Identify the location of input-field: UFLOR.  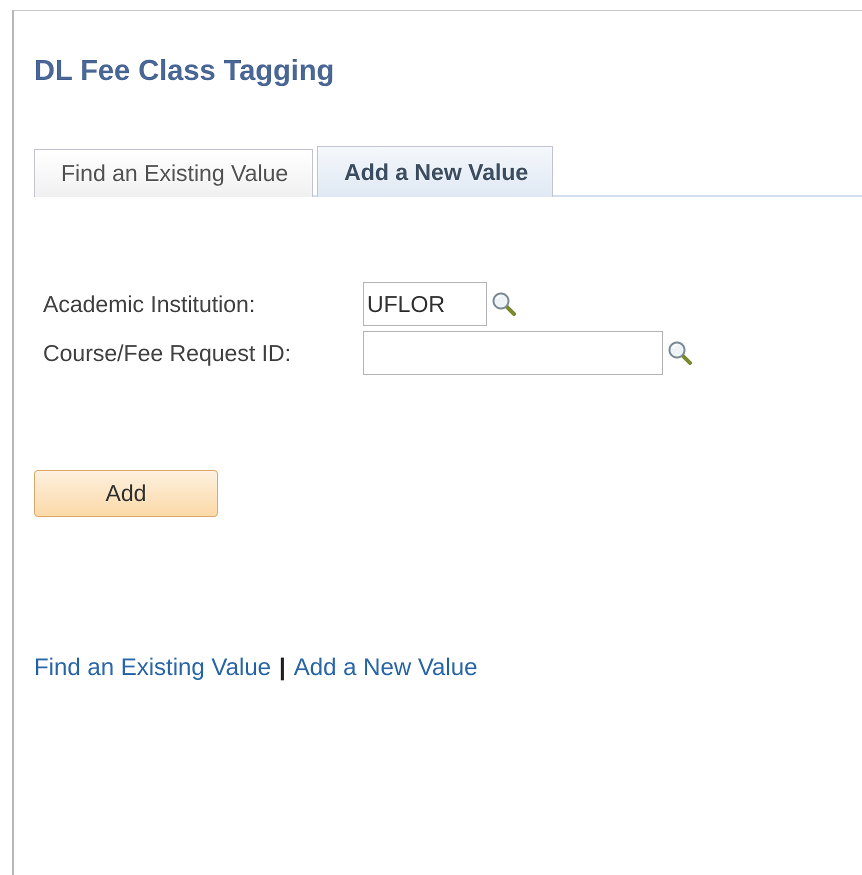
(425, 304).